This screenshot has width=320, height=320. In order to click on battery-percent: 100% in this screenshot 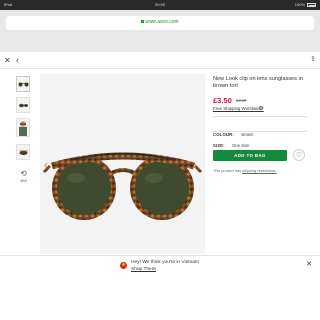, I will do `click(299, 4)`.